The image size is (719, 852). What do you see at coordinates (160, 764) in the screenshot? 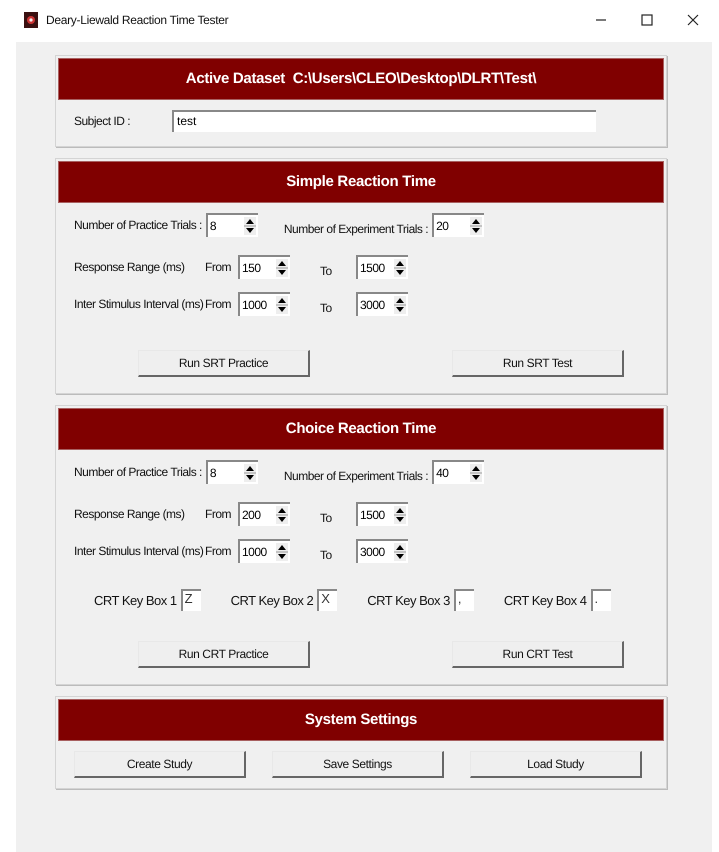
I see `settings-button: Create Study` at bounding box center [160, 764].